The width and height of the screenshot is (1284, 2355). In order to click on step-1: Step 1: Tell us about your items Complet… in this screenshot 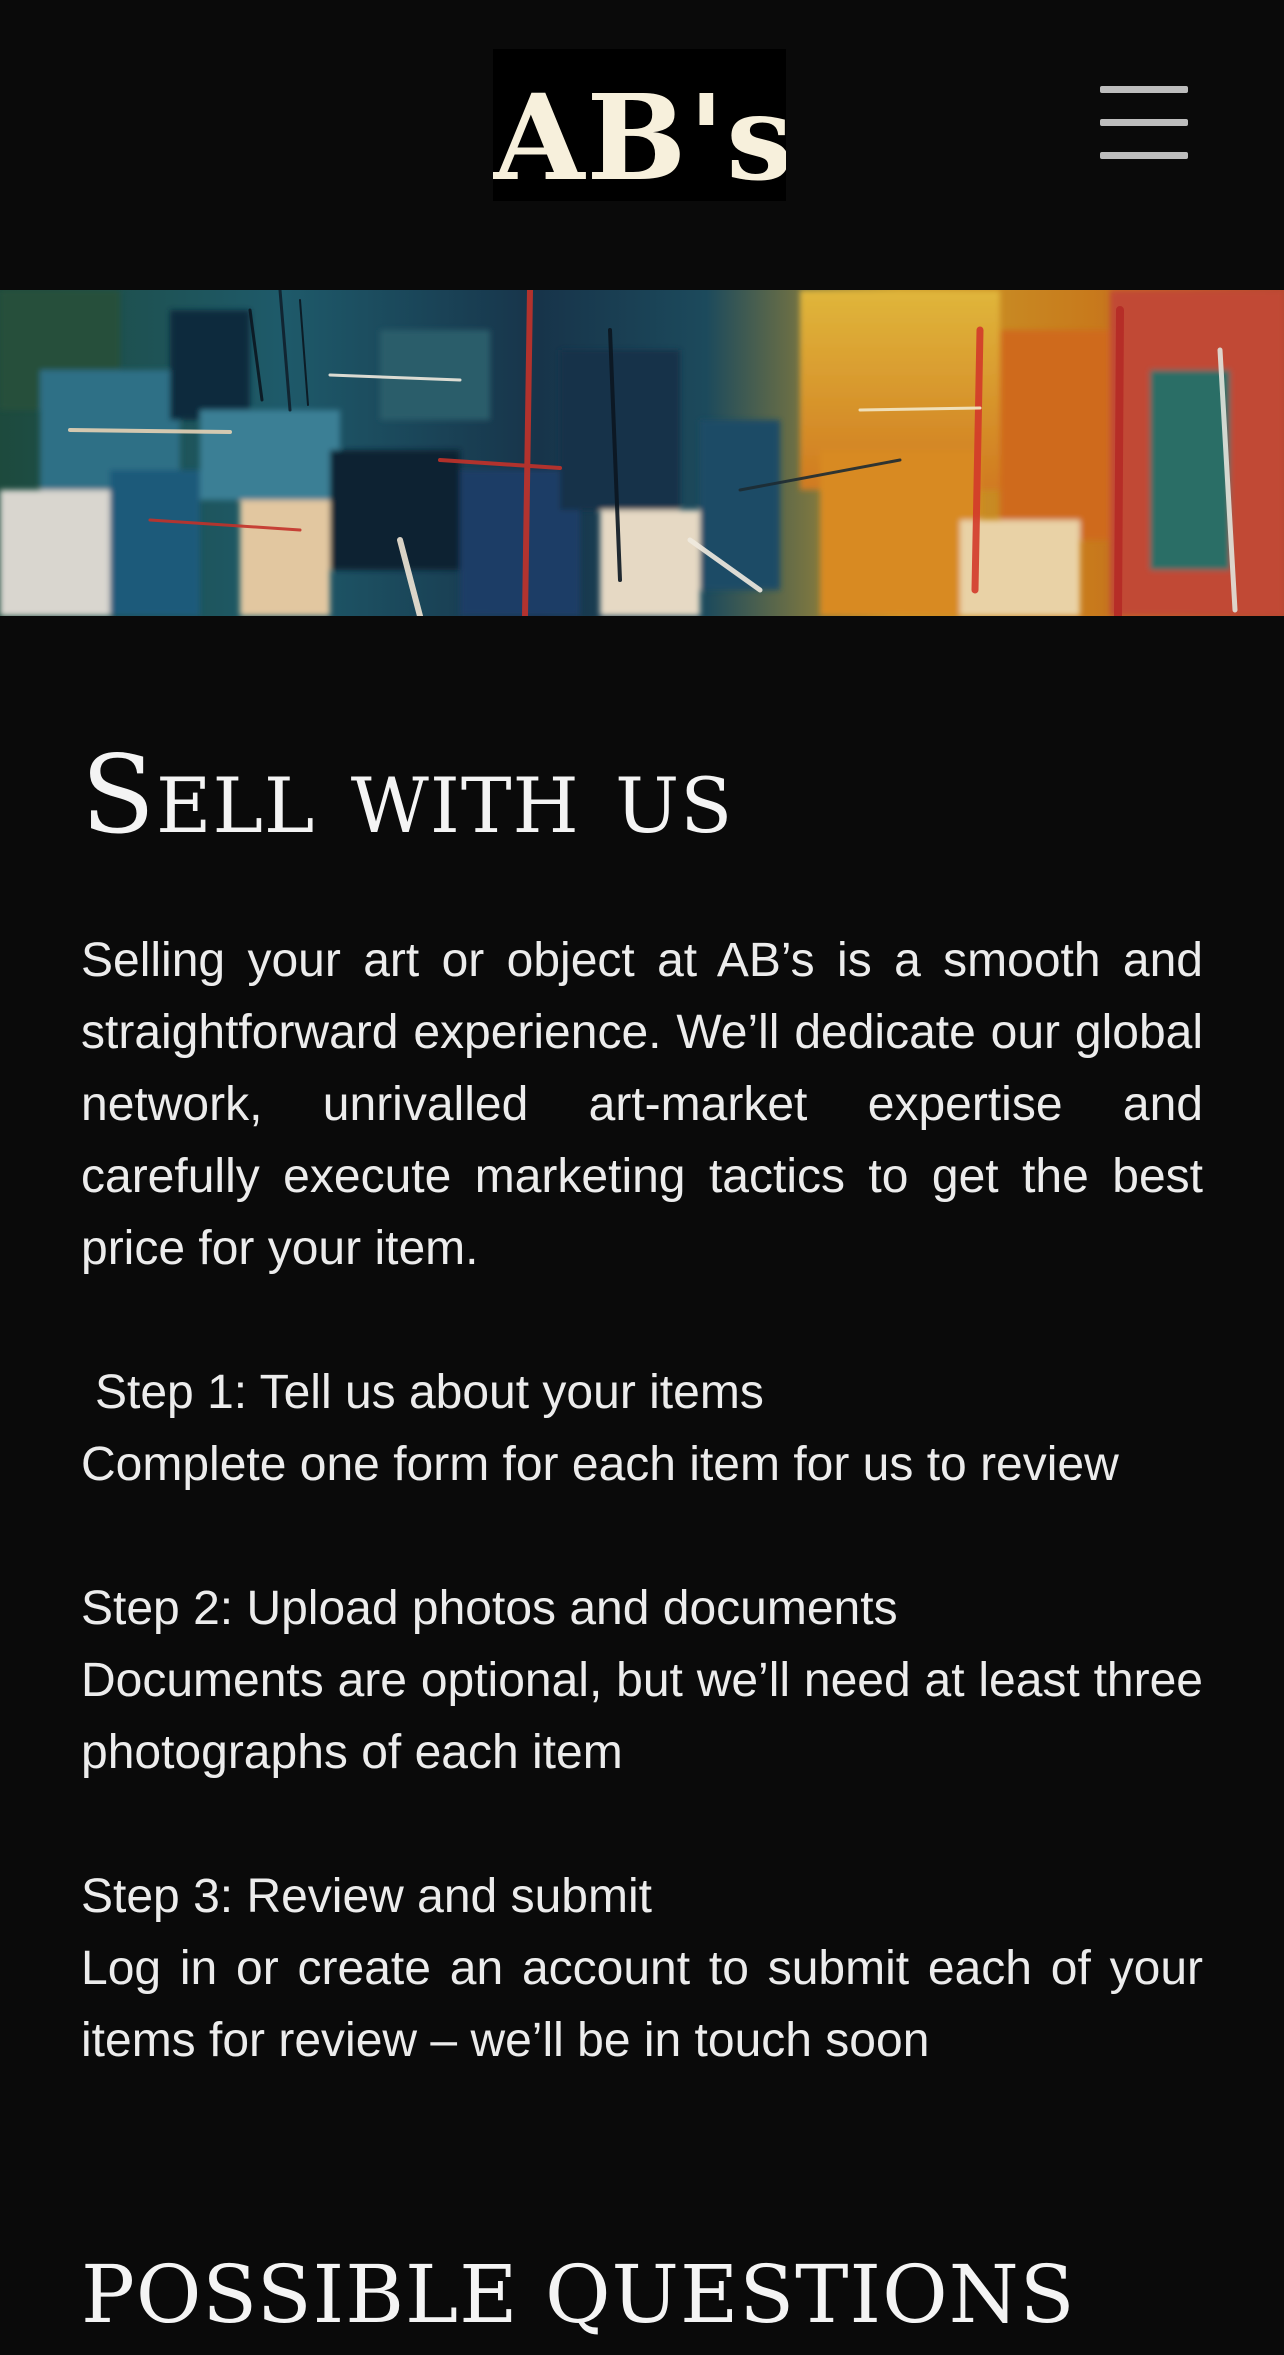, I will do `click(642, 1429)`.